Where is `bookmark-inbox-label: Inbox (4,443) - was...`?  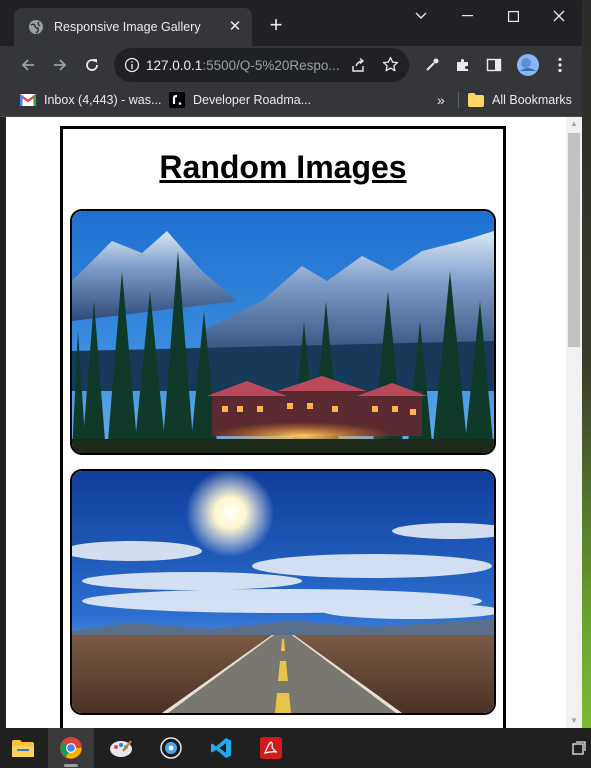 bookmark-inbox-label: Inbox (4,443) - was... is located at coordinates (103, 100).